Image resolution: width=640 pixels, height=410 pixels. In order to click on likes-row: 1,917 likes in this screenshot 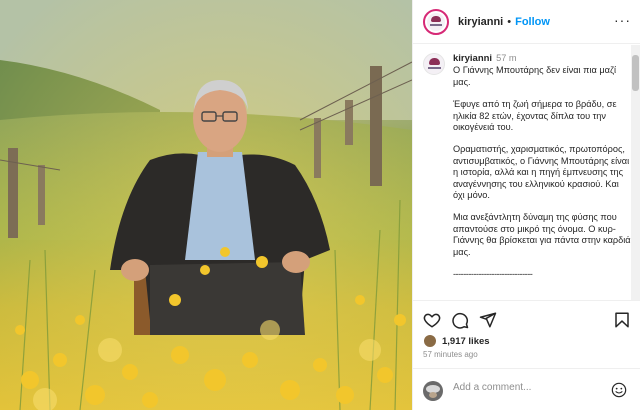, I will do `click(456, 341)`.